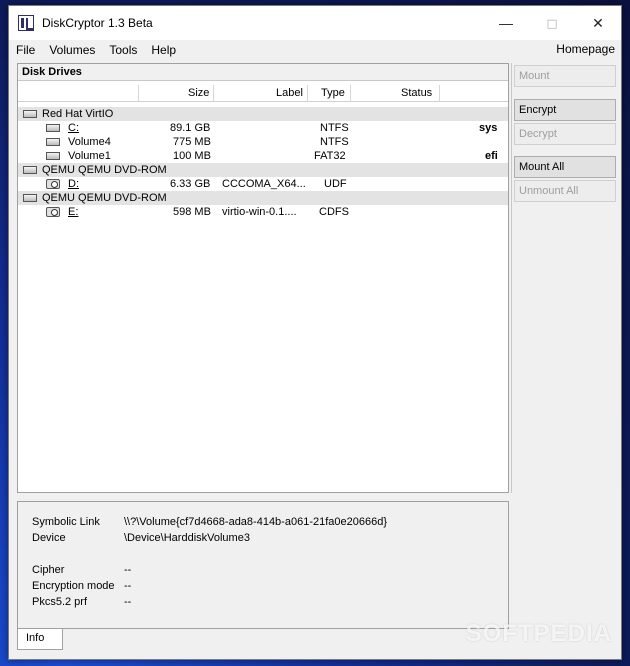 The height and width of the screenshot is (666, 630). I want to click on info-key: Symbolic Link, so click(66, 522).